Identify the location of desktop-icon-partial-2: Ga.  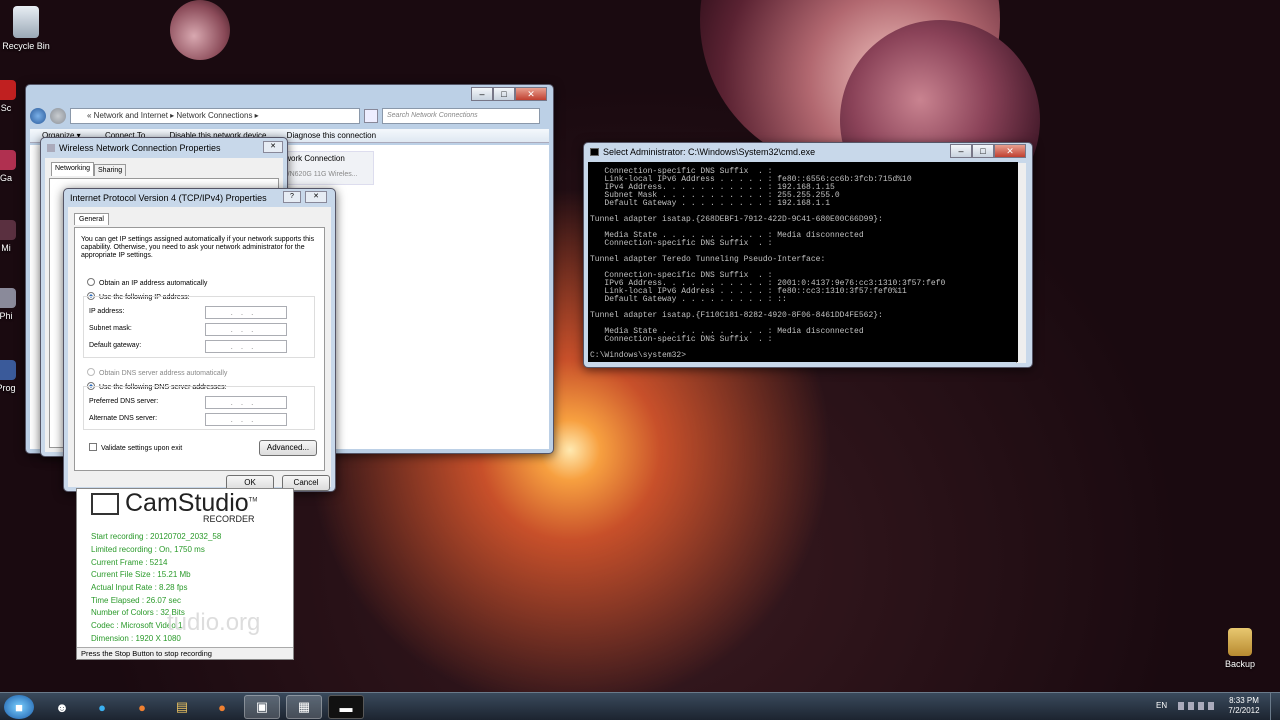
(14, 166).